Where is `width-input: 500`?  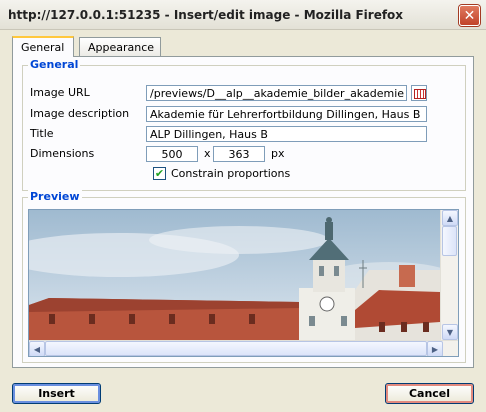
width-input: 500 is located at coordinates (172, 154).